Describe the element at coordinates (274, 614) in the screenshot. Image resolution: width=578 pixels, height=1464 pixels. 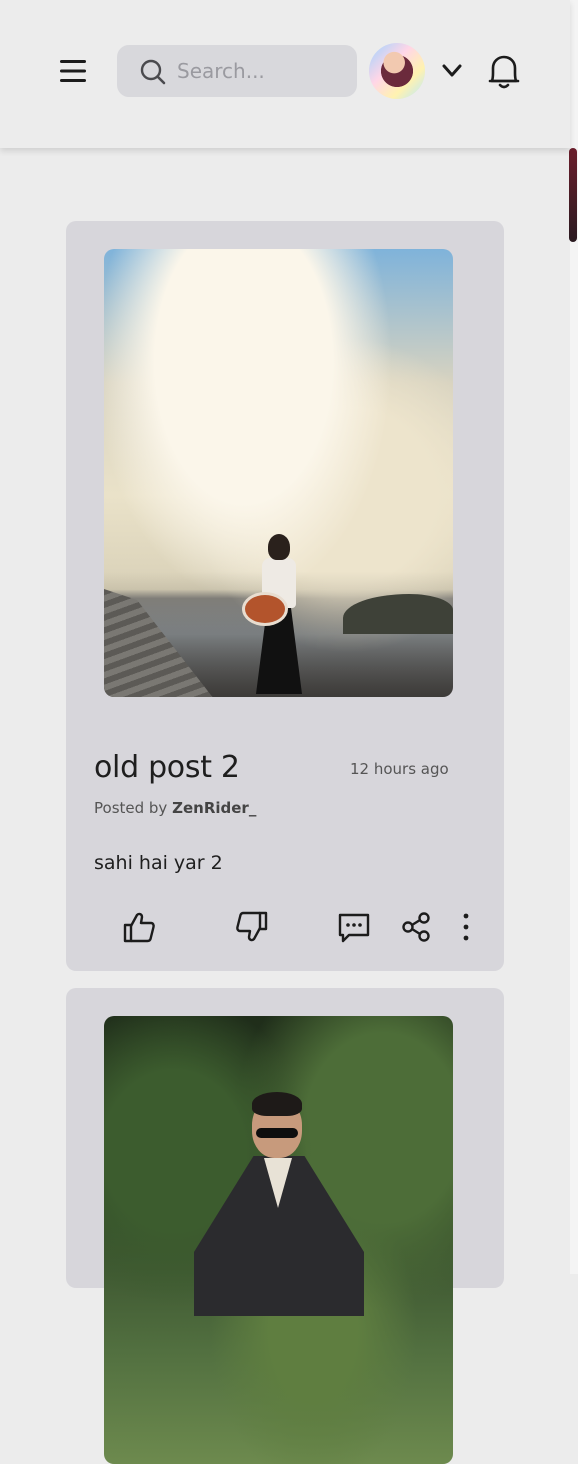
I see `image-girl-with-guitar` at that location.